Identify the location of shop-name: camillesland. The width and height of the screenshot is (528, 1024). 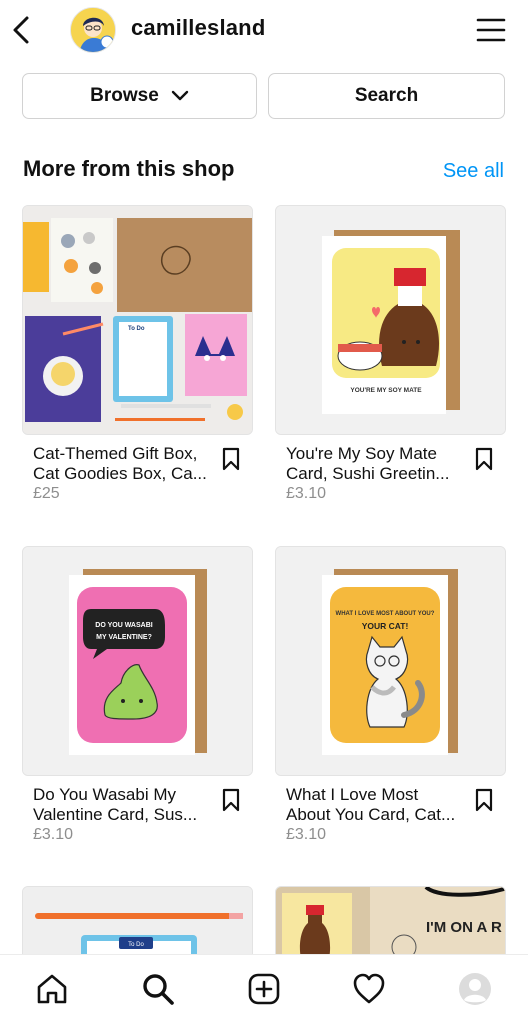
(198, 28).